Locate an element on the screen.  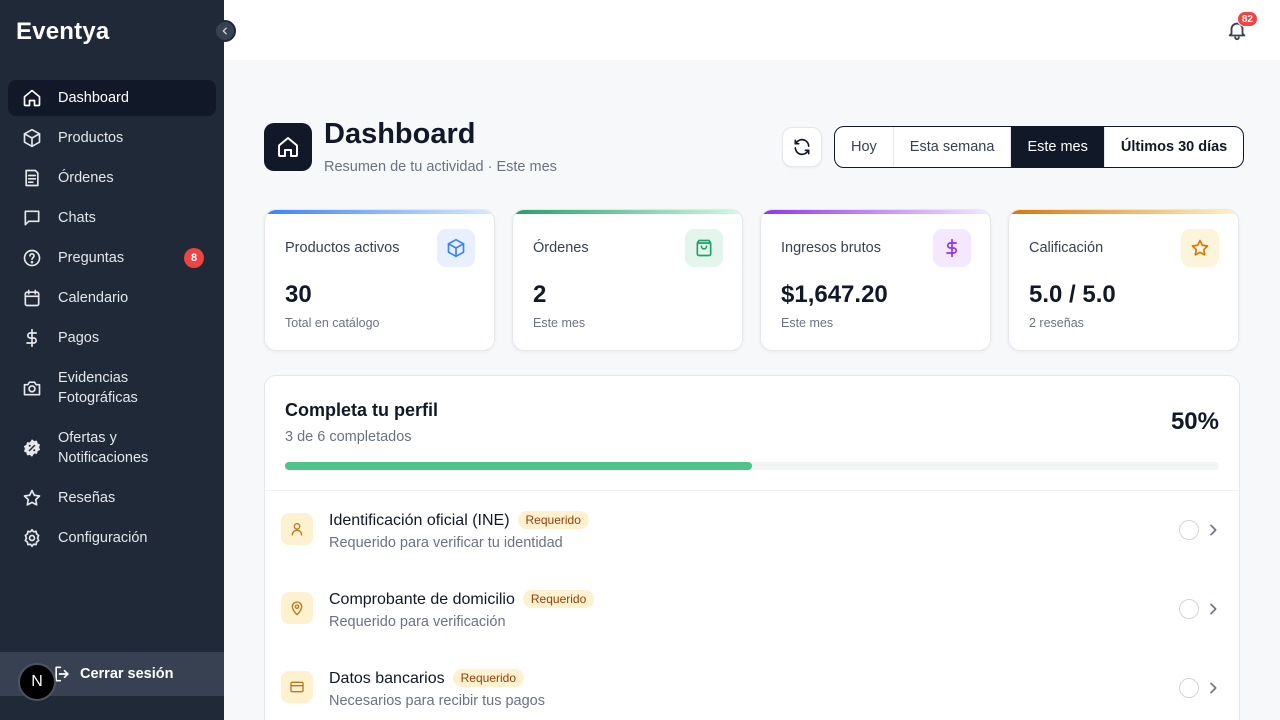
task-title-row: Identificación oficial (INE) Requerido is located at coordinates (459, 520).